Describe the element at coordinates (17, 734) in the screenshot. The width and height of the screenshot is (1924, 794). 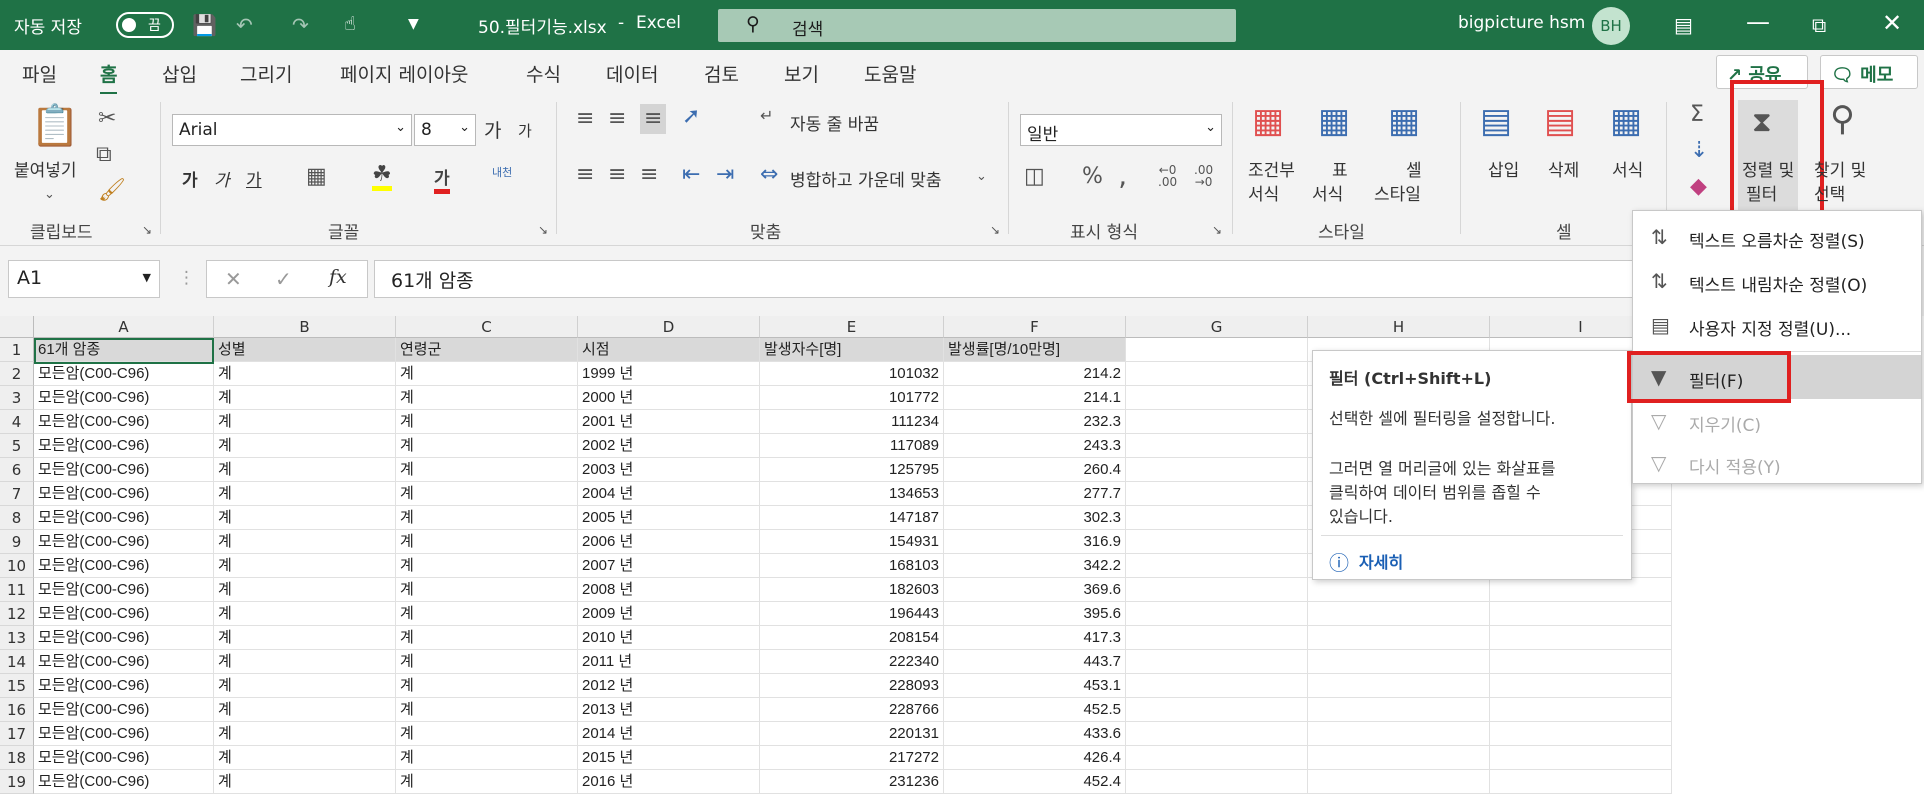
I see `row-header: 17` at that location.